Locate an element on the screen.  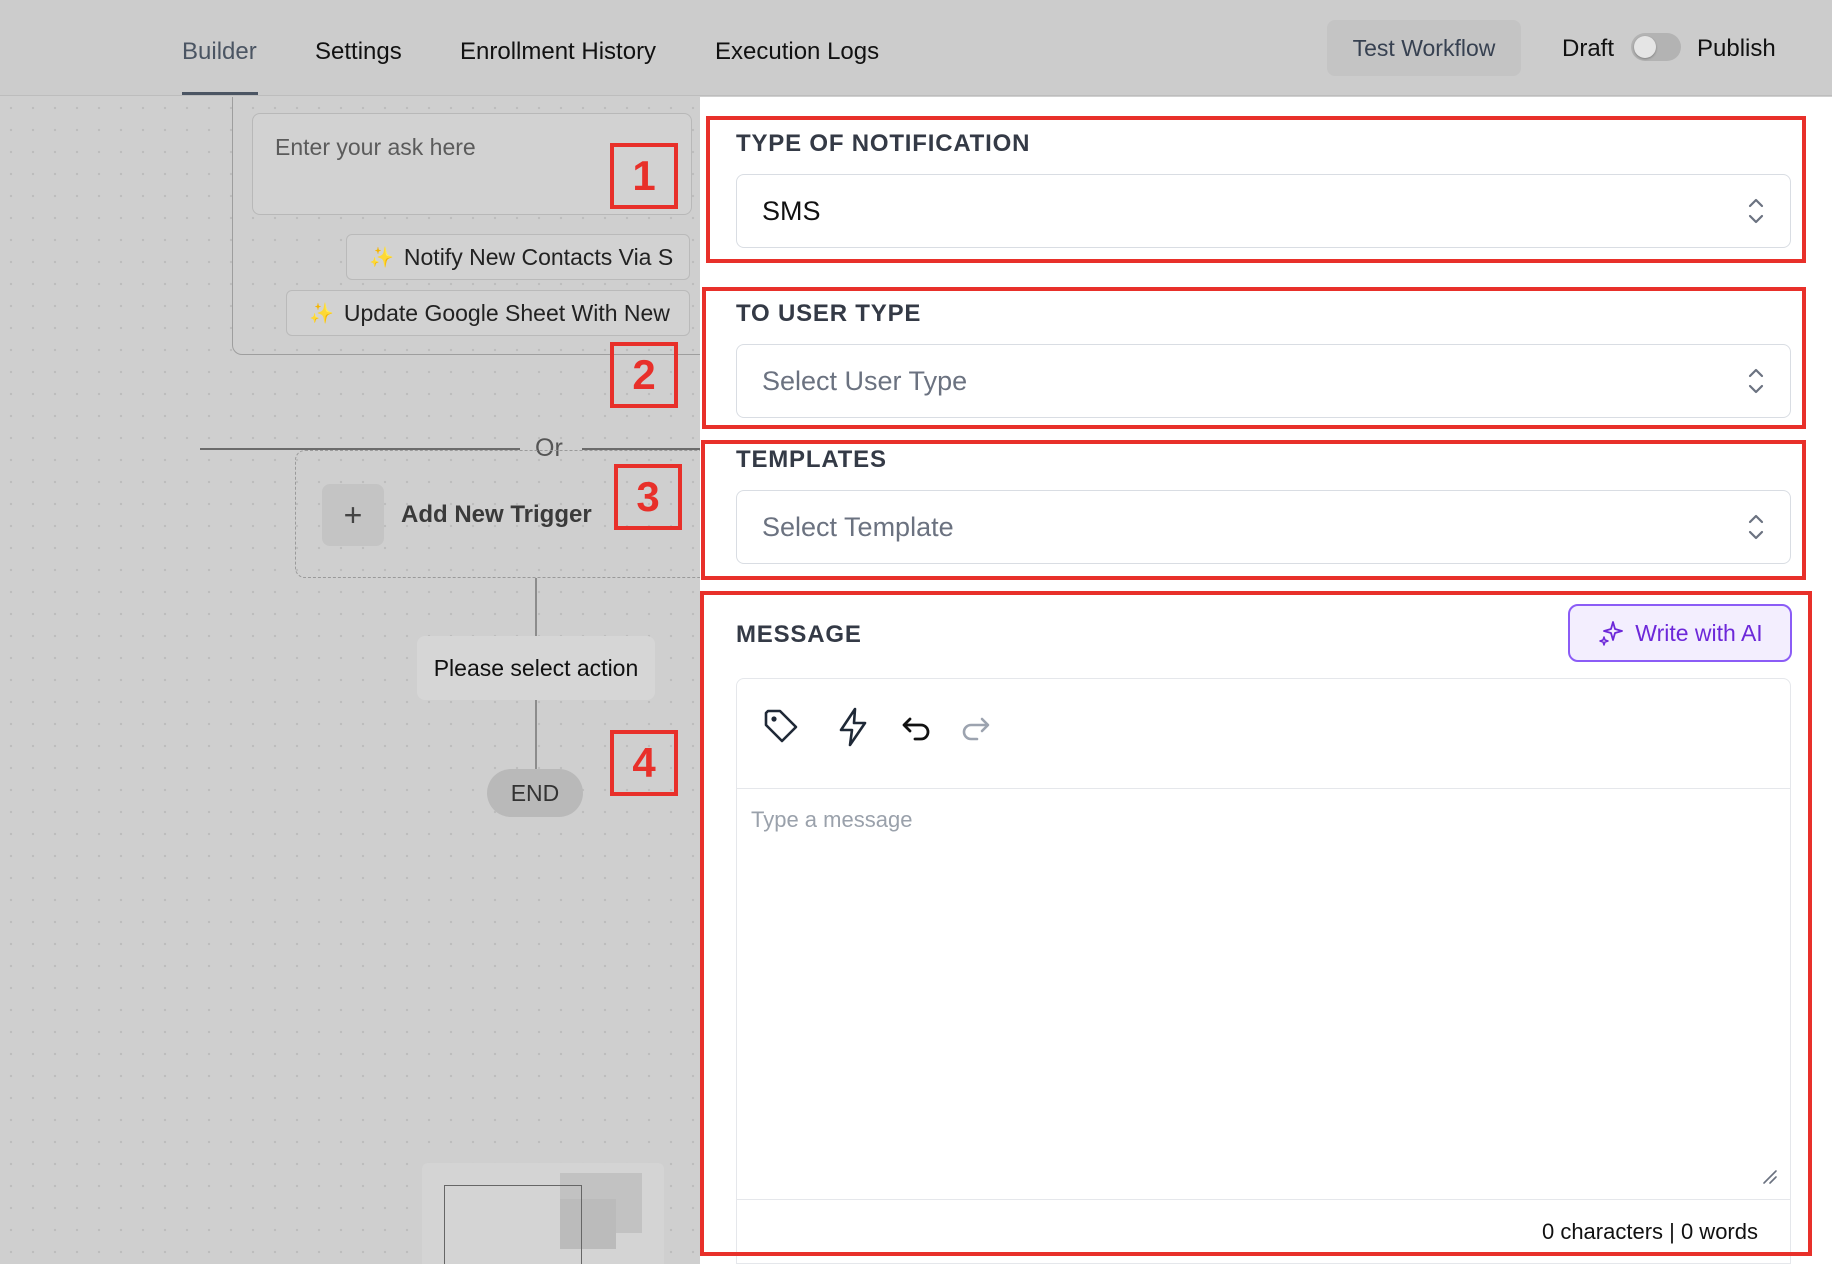
tab-enrollment-history: Enrollment History is located at coordinates (558, 52).